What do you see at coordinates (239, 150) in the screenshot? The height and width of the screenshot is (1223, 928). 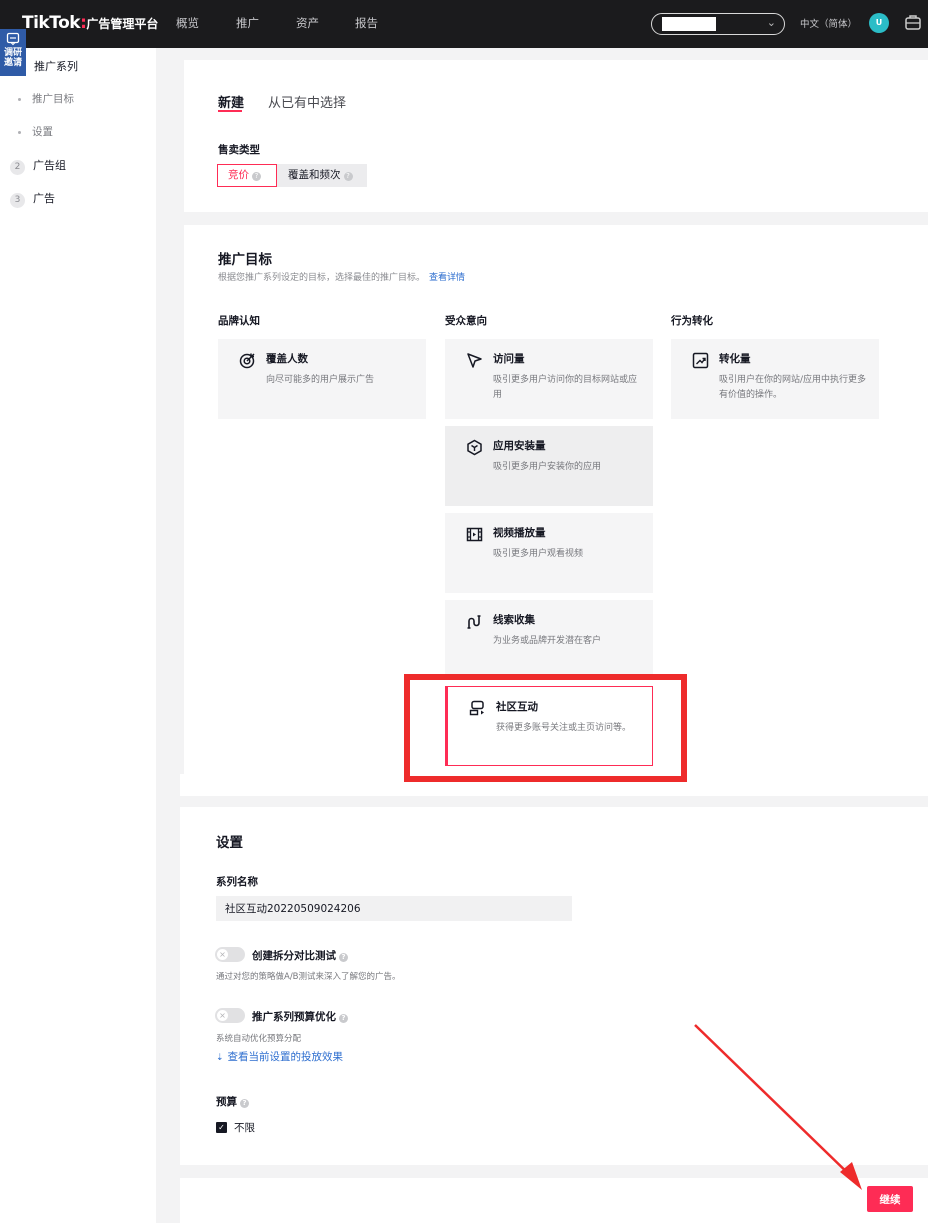 I see `sale-type-label: 售卖类型` at bounding box center [239, 150].